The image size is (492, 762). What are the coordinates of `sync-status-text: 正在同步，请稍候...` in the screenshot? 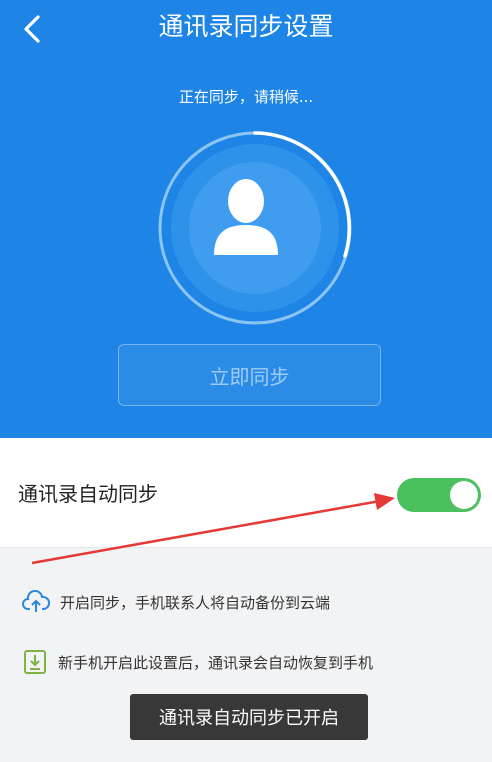 It's located at (246, 97).